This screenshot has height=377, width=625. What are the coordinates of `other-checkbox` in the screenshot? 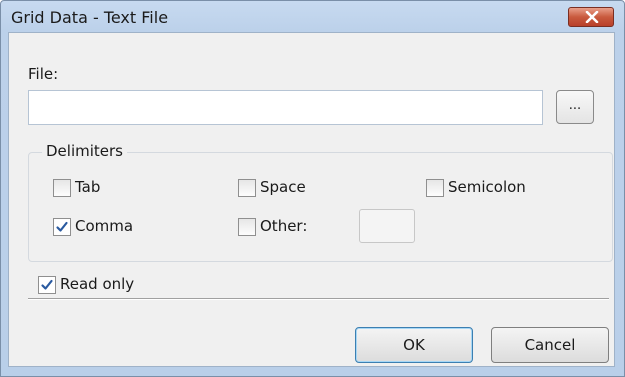 It's located at (247, 227).